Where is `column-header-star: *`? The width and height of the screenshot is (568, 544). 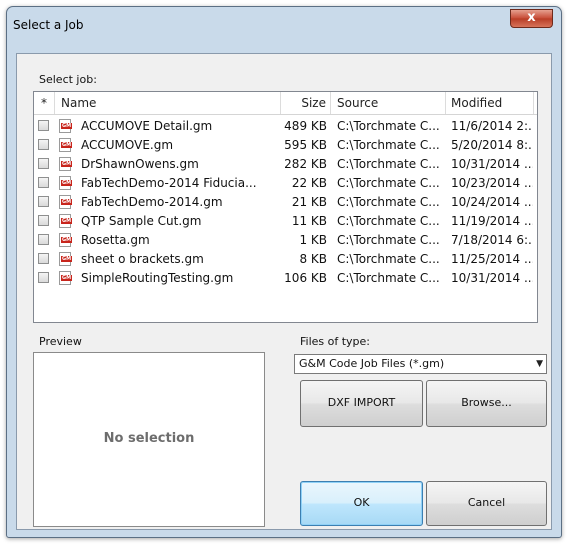
column-header-star: * is located at coordinates (44, 103).